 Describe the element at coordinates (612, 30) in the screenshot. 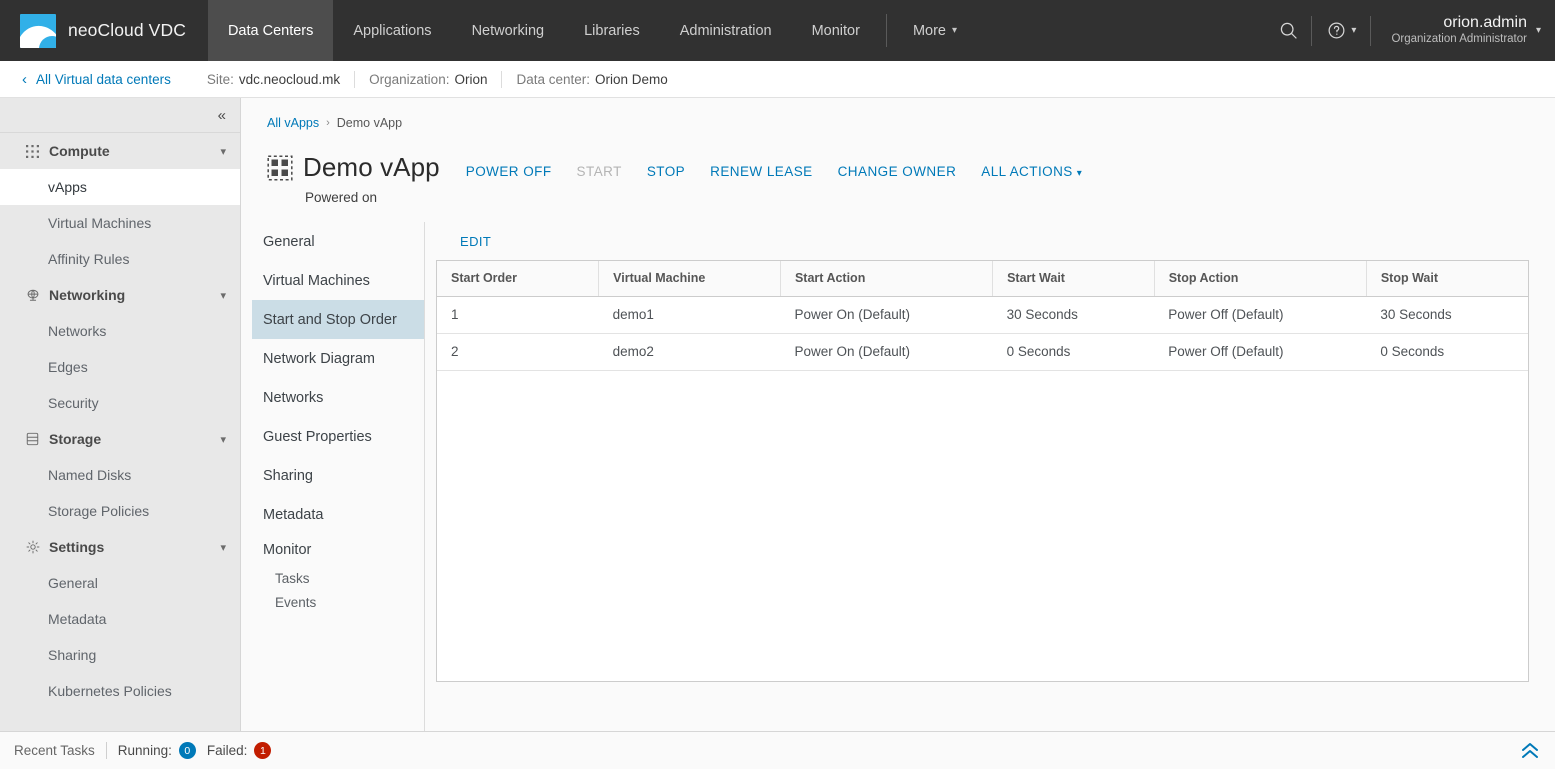

I see `nav-item-libraries: Libraries` at that location.